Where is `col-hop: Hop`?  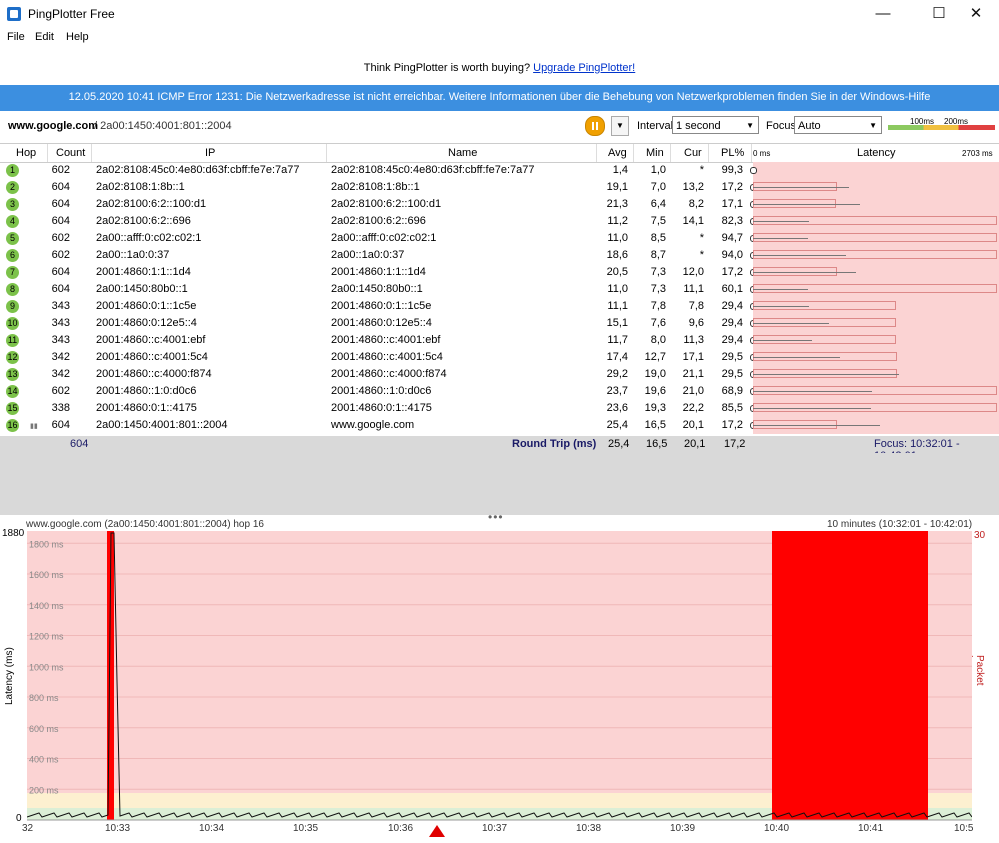
col-hop: Hop is located at coordinates (26, 153).